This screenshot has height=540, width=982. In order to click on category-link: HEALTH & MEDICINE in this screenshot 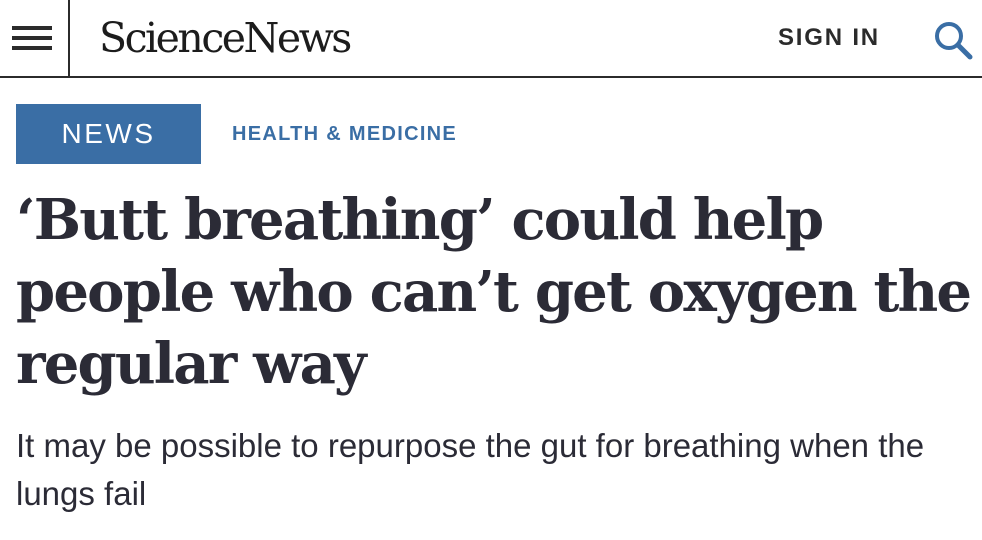, I will do `click(344, 134)`.